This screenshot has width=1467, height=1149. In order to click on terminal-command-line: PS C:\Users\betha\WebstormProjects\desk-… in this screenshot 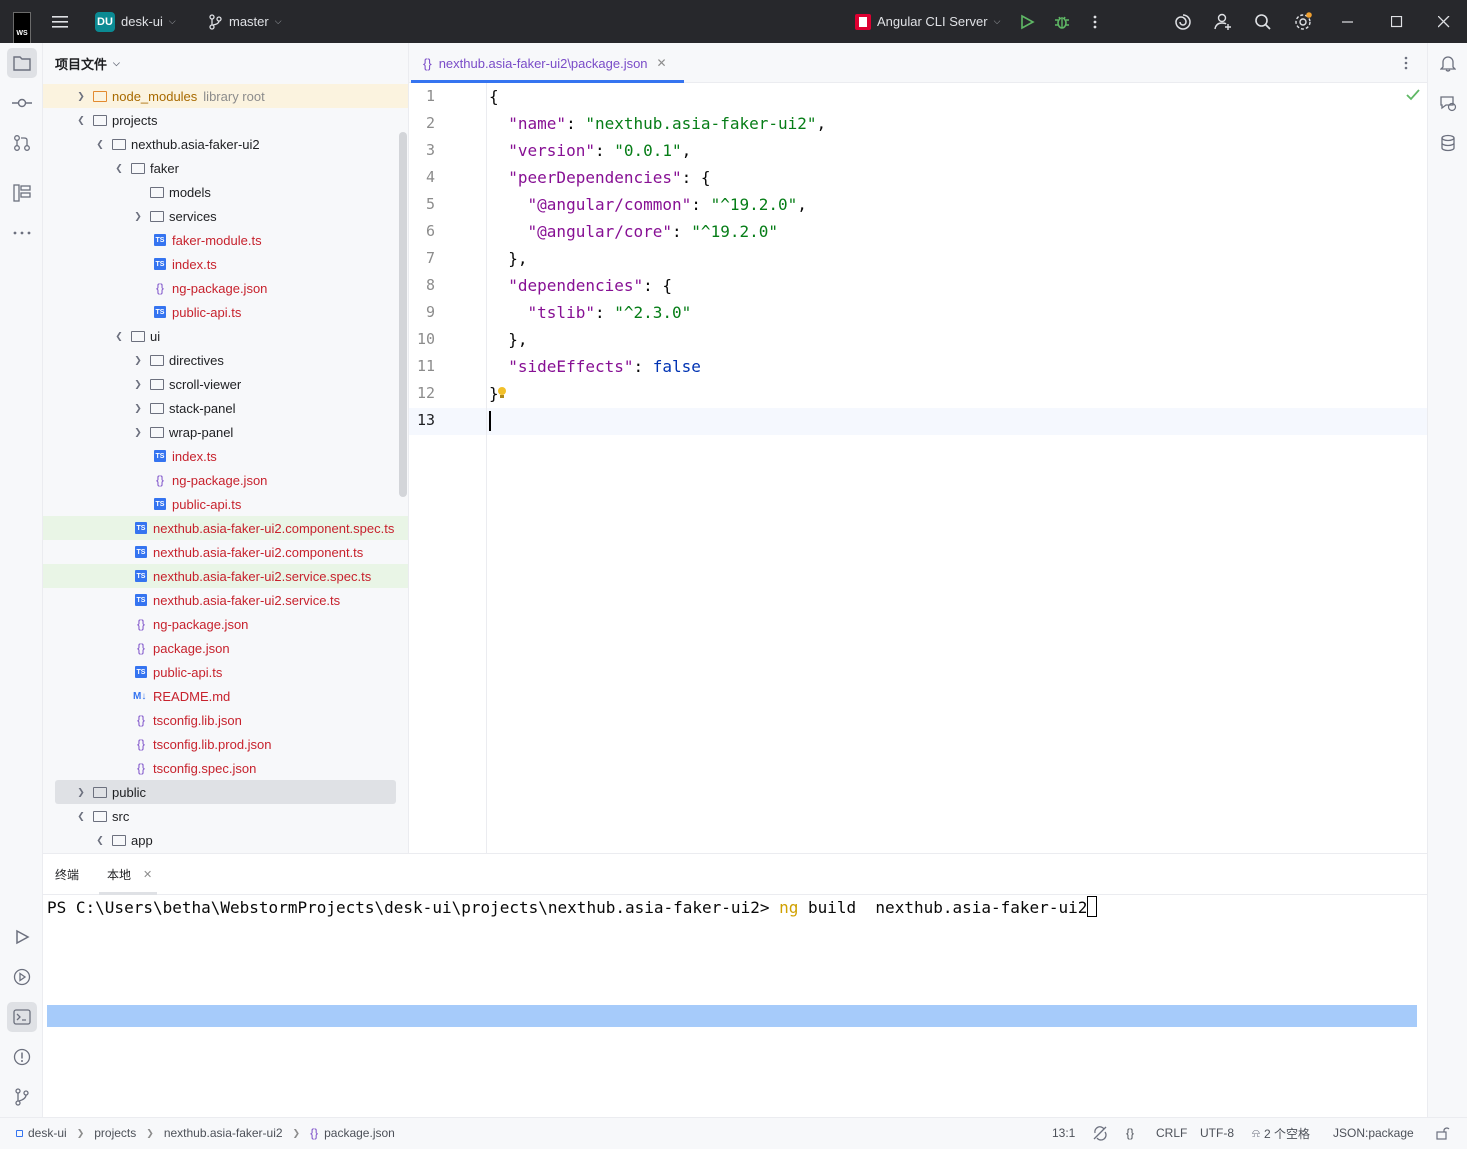, I will do `click(572, 906)`.